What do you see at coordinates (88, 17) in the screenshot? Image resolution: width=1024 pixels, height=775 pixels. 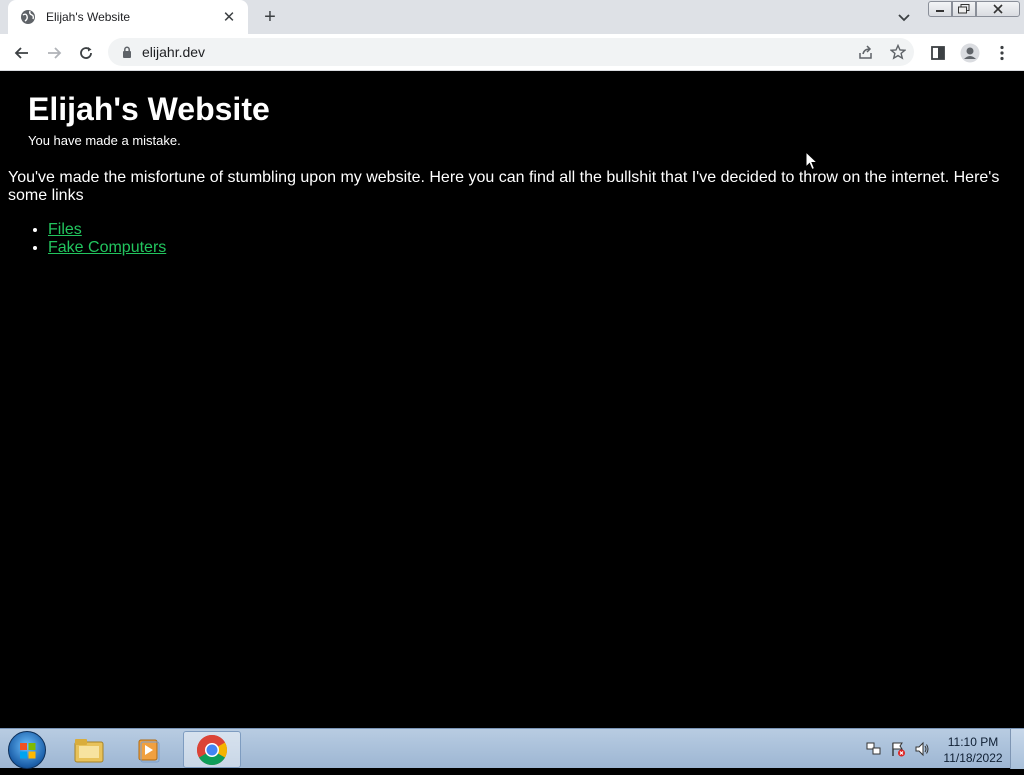 I see `tab-title: Elijah's Website` at bounding box center [88, 17].